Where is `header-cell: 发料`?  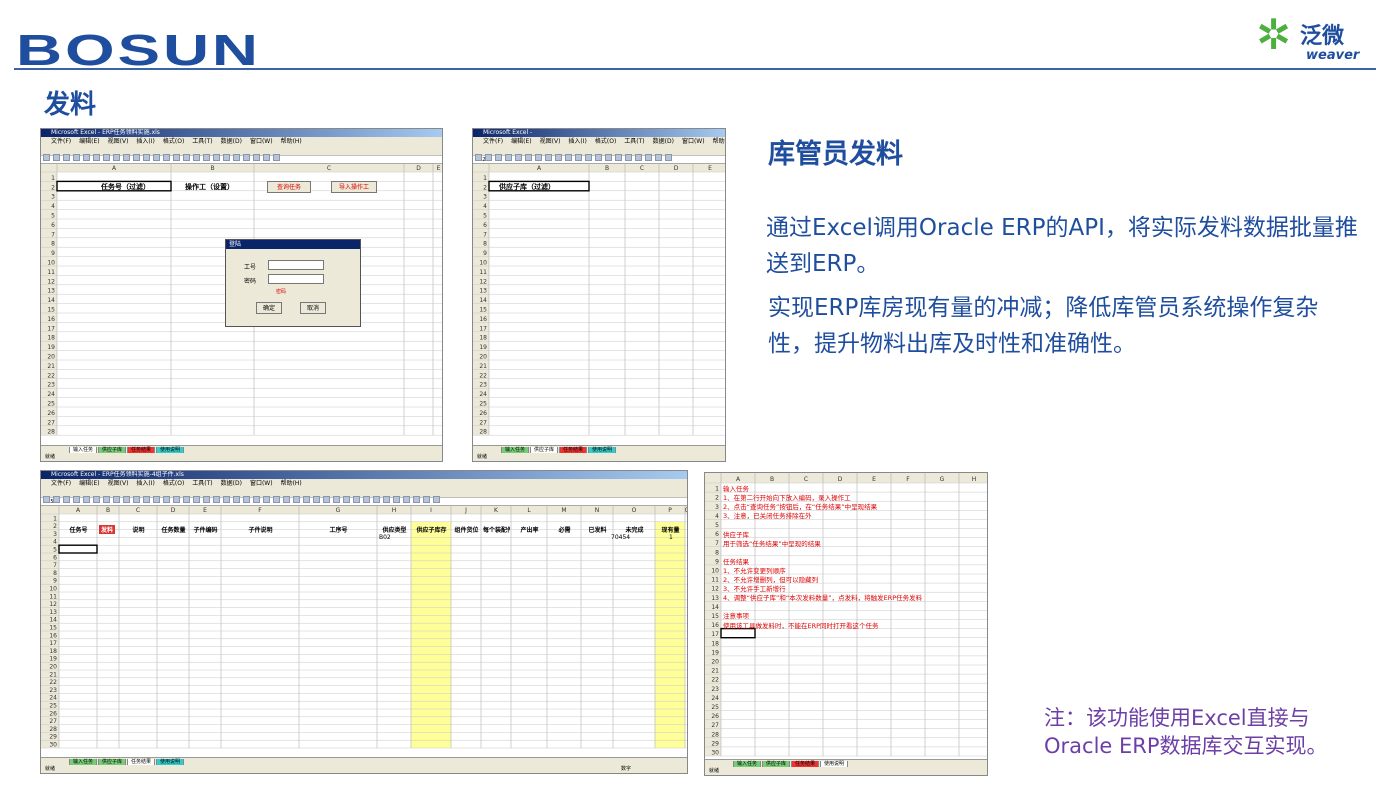
header-cell: 发料 is located at coordinates (107, 529).